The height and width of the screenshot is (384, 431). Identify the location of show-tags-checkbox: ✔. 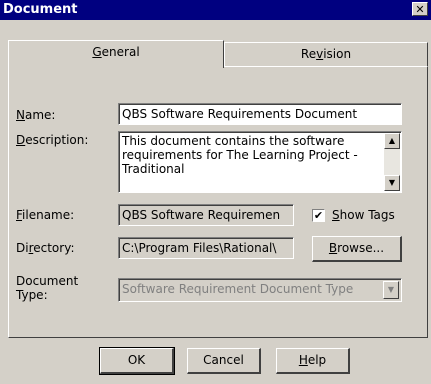
(318, 215).